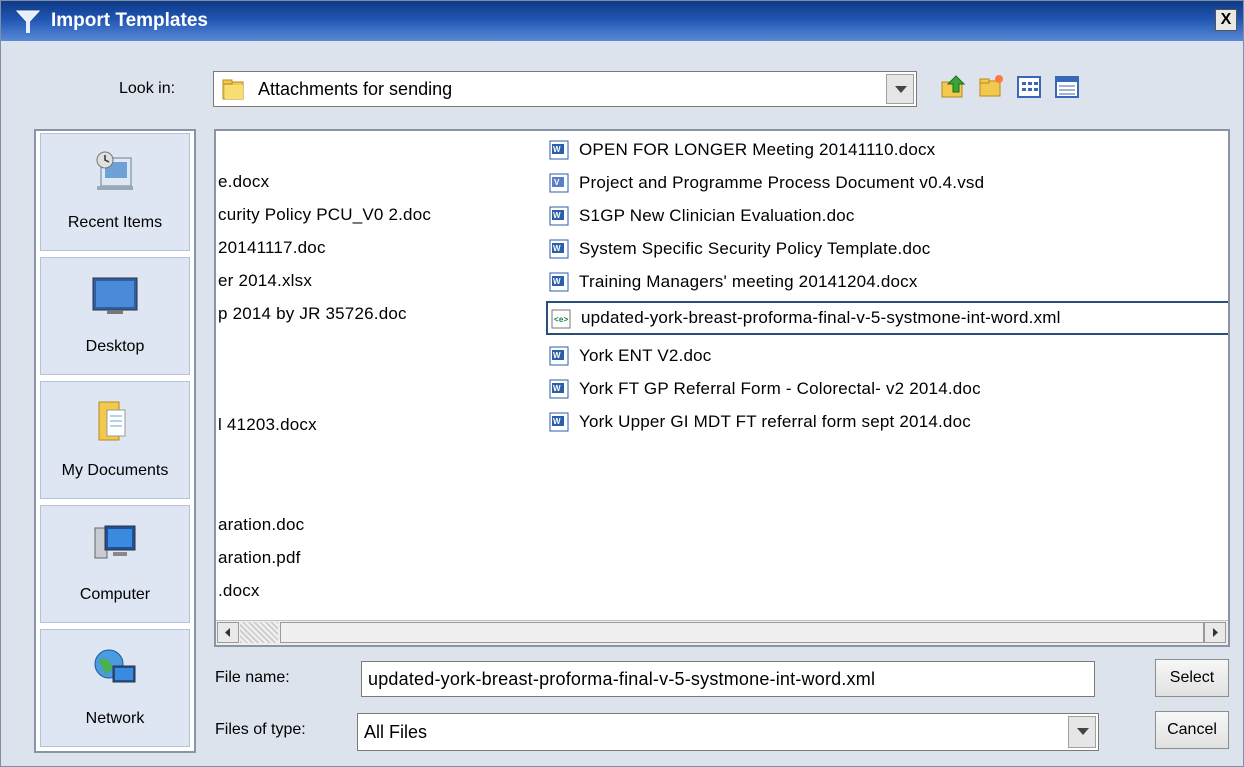 The height and width of the screenshot is (767, 1244). What do you see at coordinates (115, 594) in the screenshot?
I see `place-label: Computer` at bounding box center [115, 594].